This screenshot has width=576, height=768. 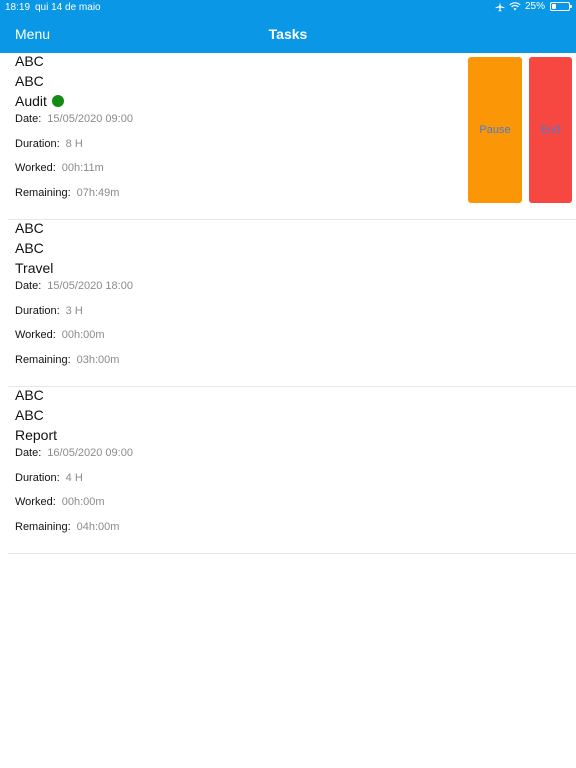 I want to click on task-remaining-row: Remaining: 07h:49m, so click(x=67, y=193).